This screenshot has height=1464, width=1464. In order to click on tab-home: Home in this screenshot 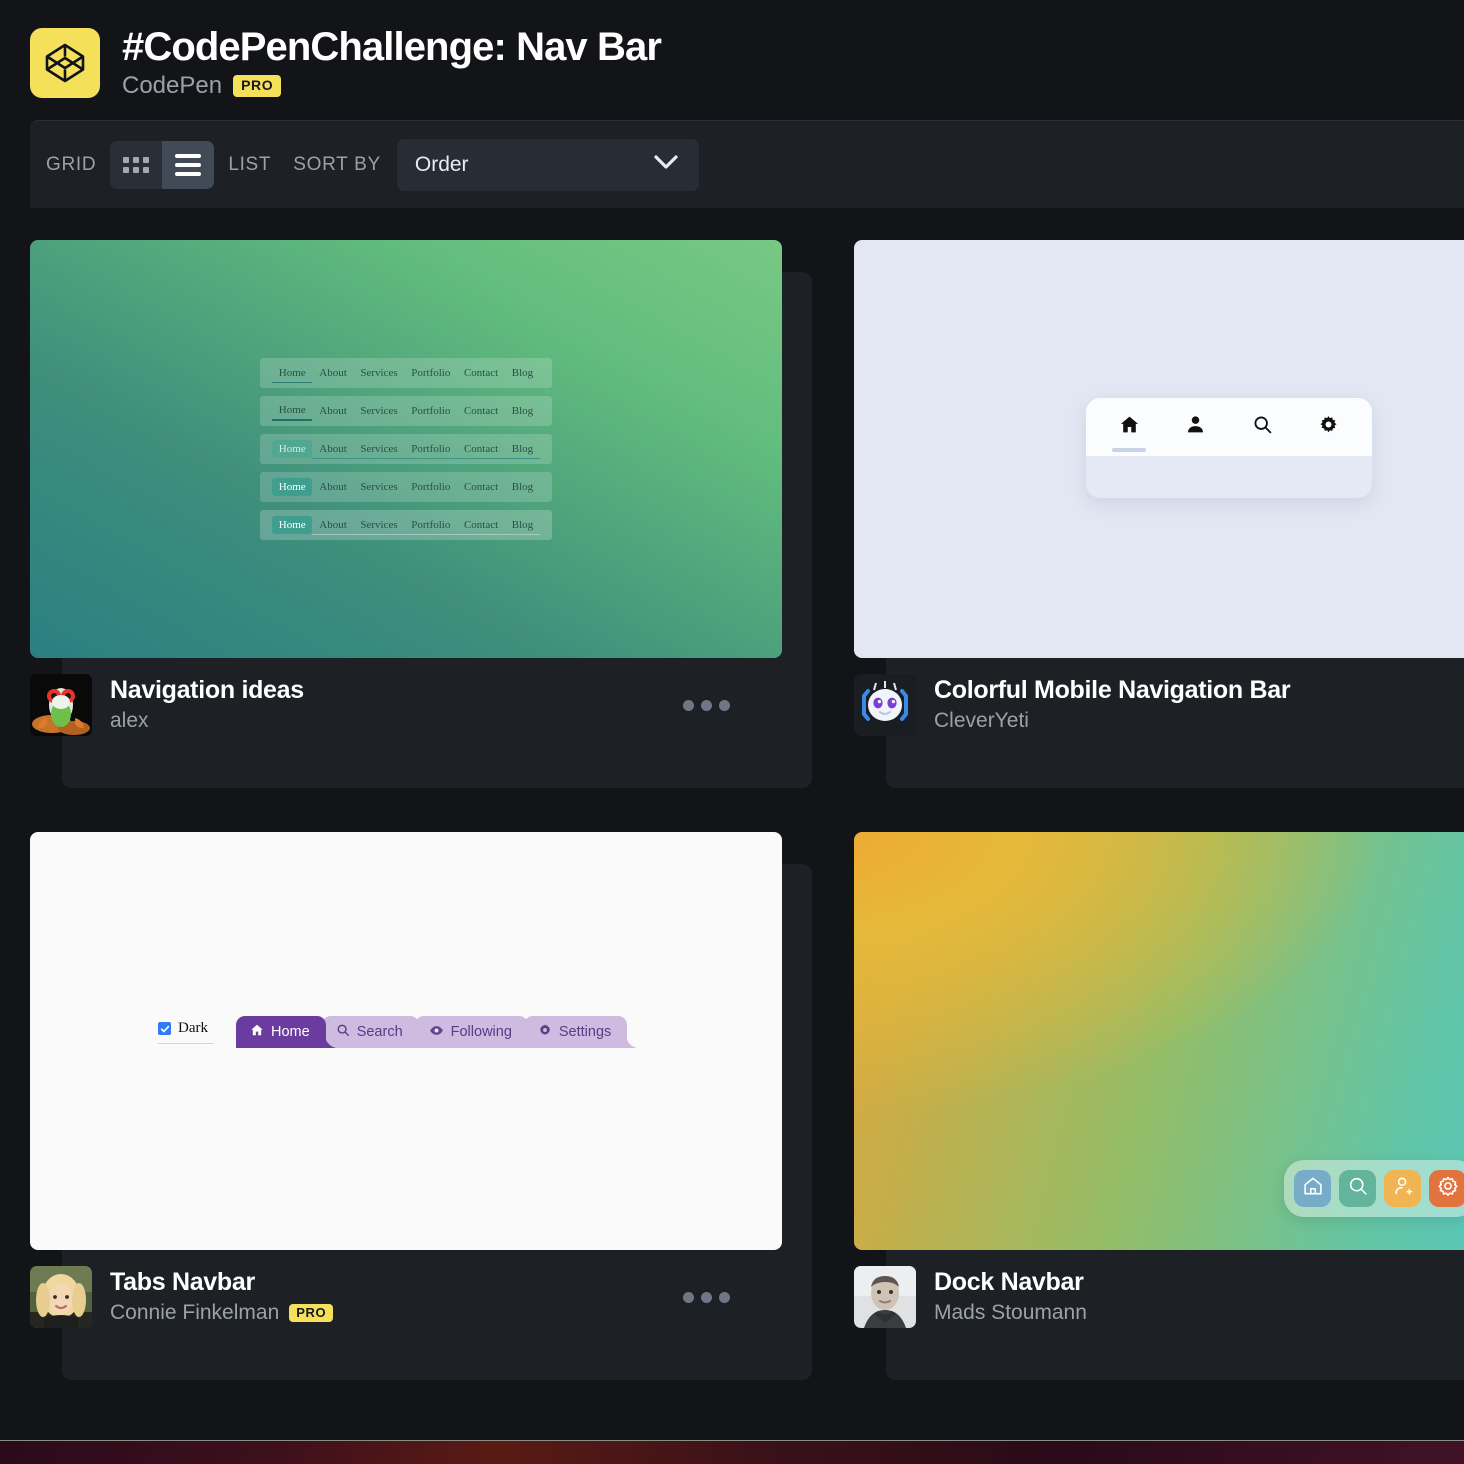, I will do `click(281, 1032)`.